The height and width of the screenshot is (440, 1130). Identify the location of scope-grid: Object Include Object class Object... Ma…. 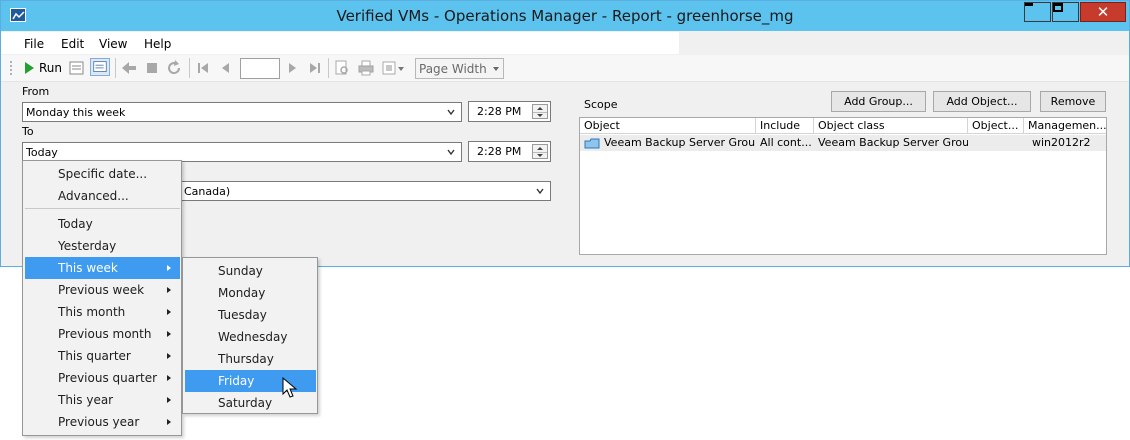
(843, 186).